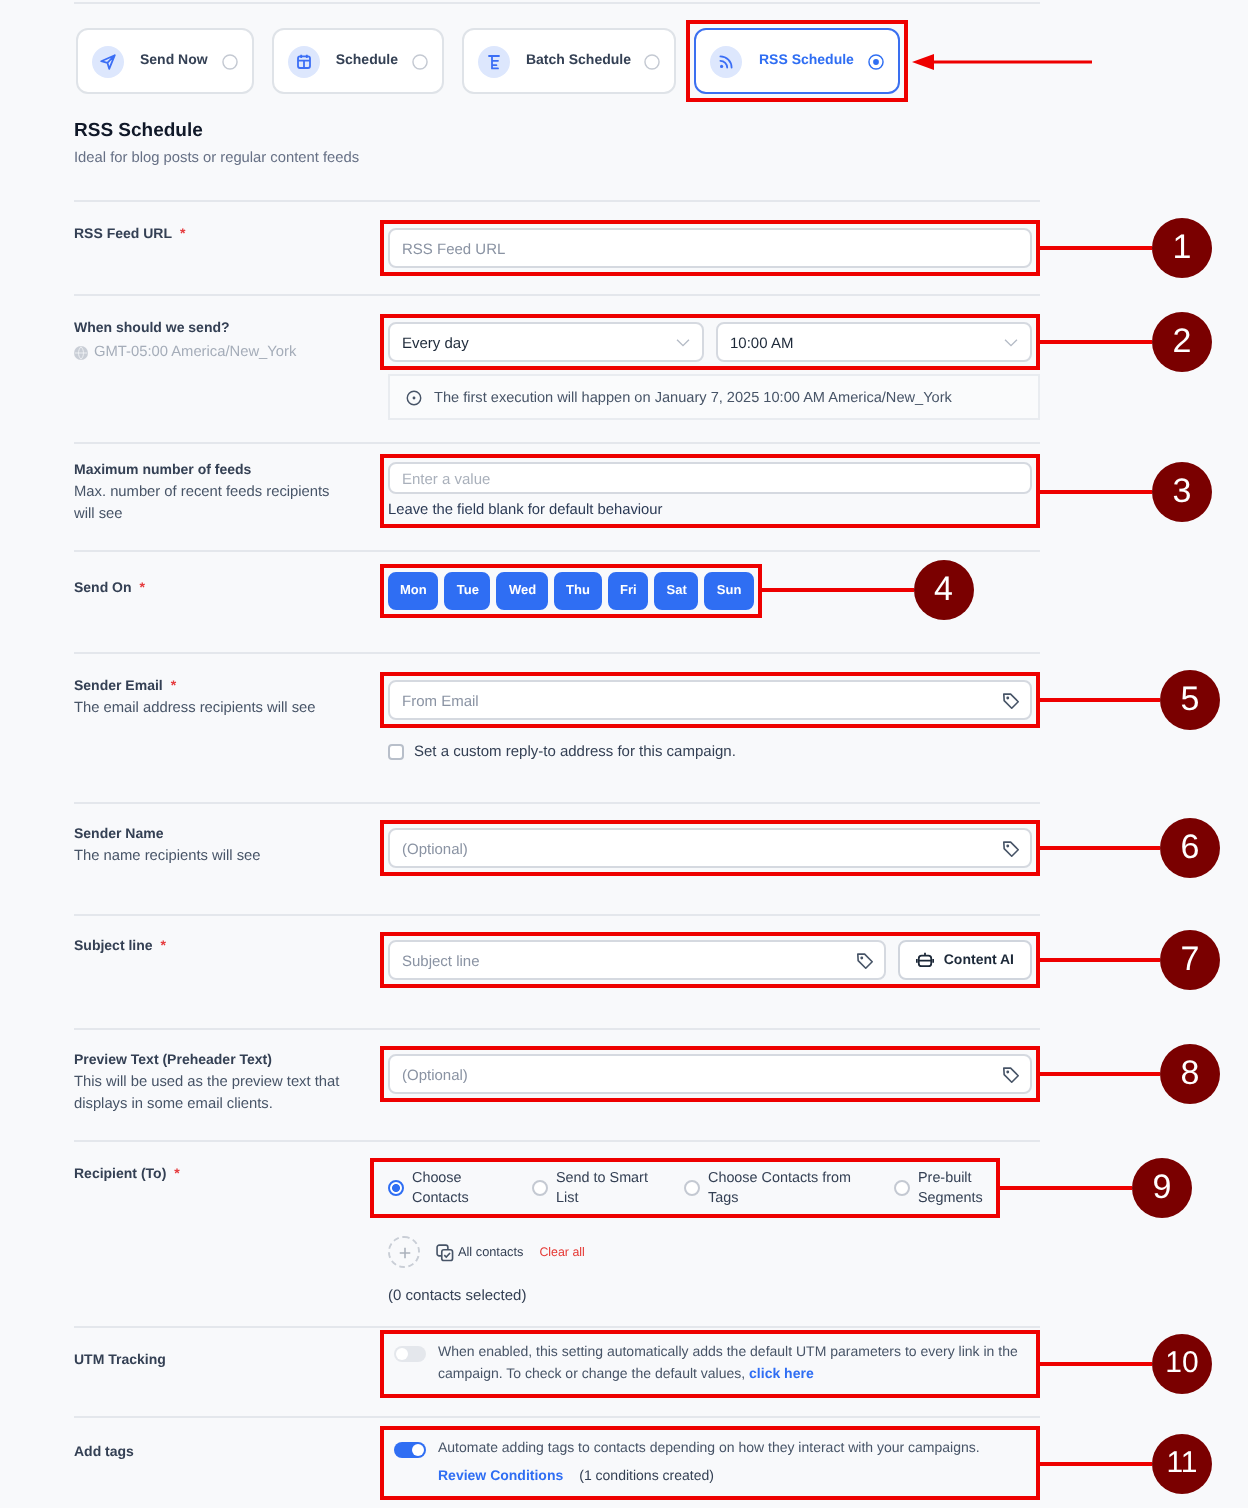 Image resolution: width=1248 pixels, height=1508 pixels. I want to click on robot-icon, so click(924, 960).